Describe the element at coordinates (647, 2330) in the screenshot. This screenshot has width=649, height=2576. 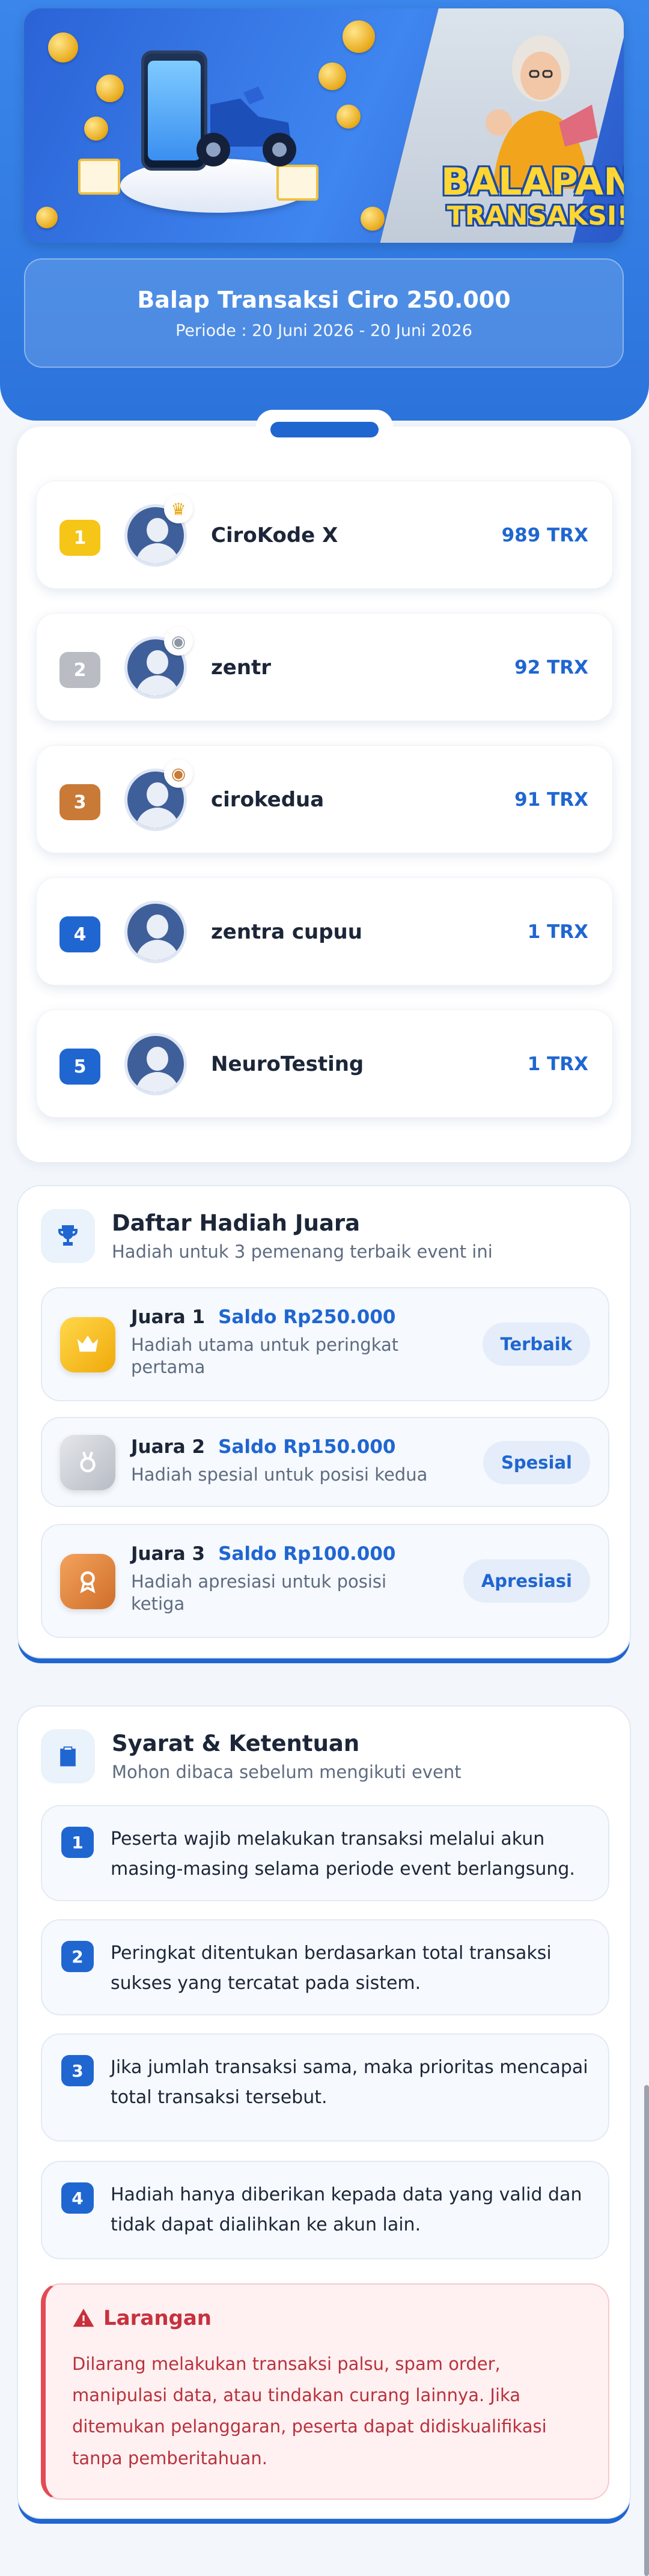
I see `scrollbar-thumb` at that location.